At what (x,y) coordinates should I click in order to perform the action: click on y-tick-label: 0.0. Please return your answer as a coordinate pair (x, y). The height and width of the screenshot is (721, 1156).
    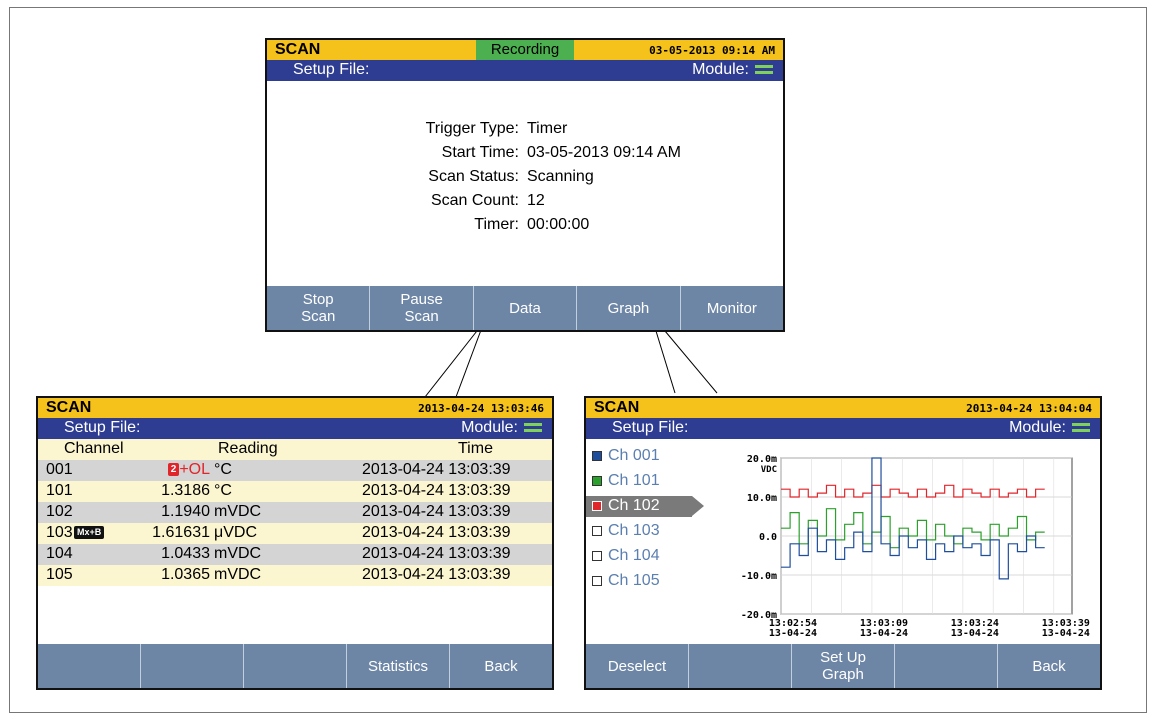
    Looking at the image, I should click on (768, 537).